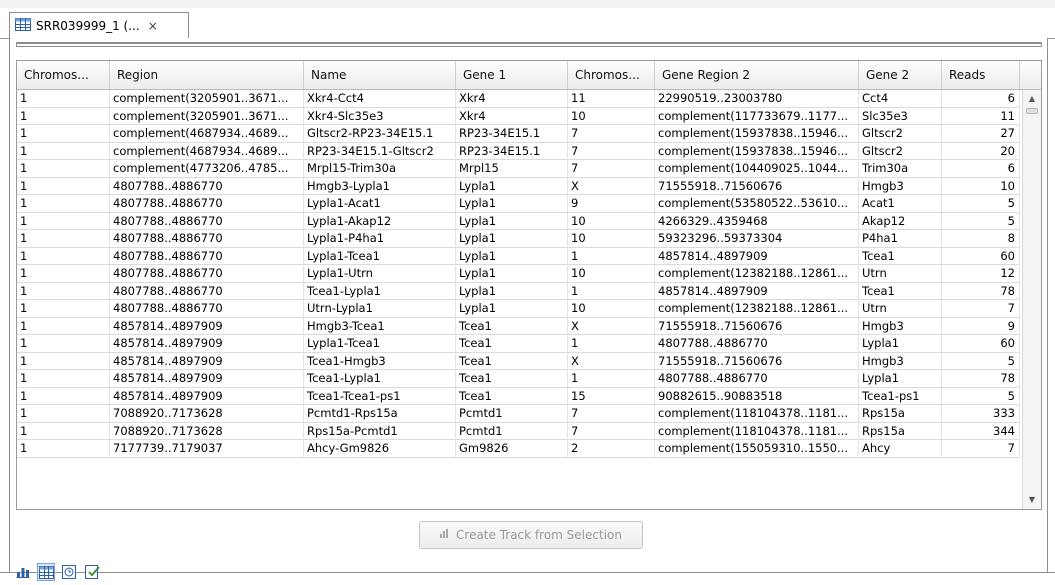 This screenshot has height=585, width=1055. What do you see at coordinates (512, 431) in the screenshot?
I see `table-cell: Pcmtd1` at bounding box center [512, 431].